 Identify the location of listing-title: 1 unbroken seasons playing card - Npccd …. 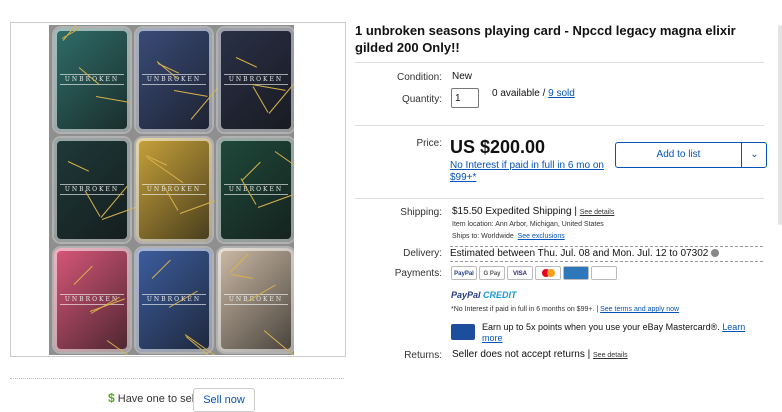
(545, 39).